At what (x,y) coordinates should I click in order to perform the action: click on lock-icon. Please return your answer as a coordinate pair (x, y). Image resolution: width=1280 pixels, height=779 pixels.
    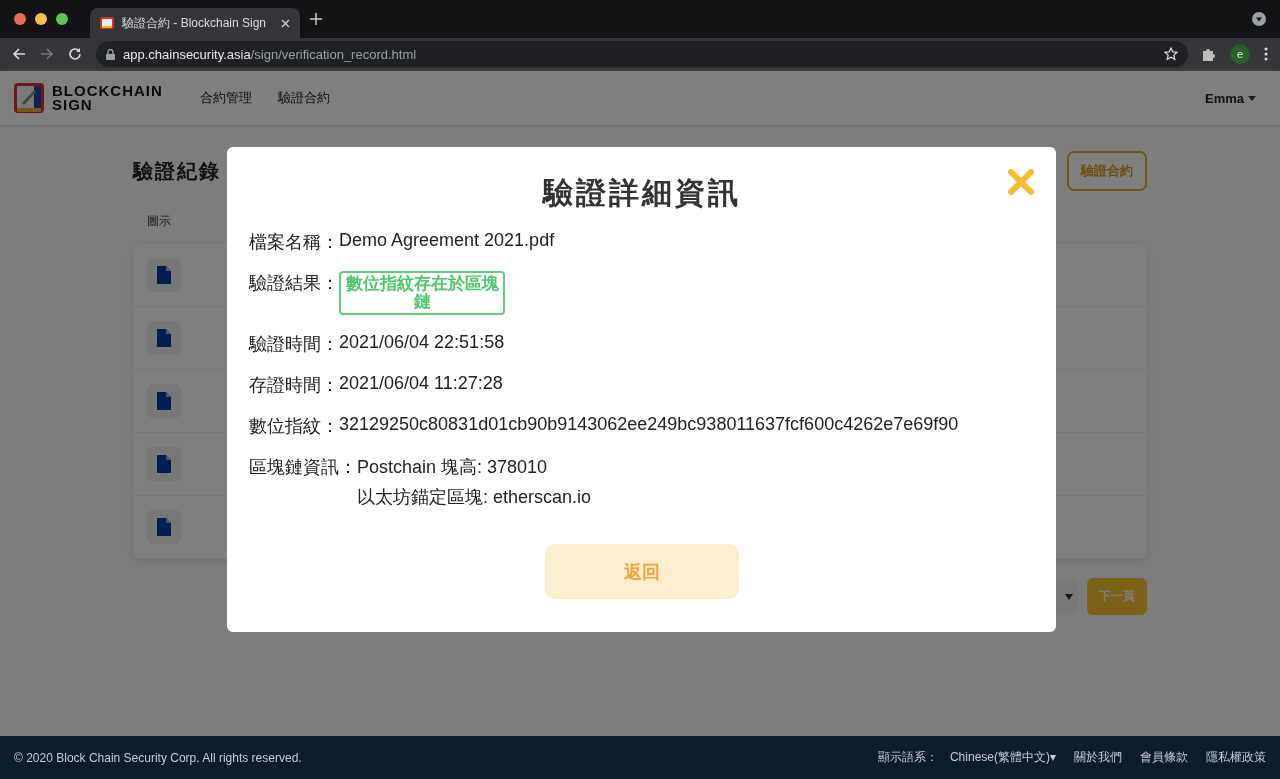
    Looking at the image, I should click on (110, 54).